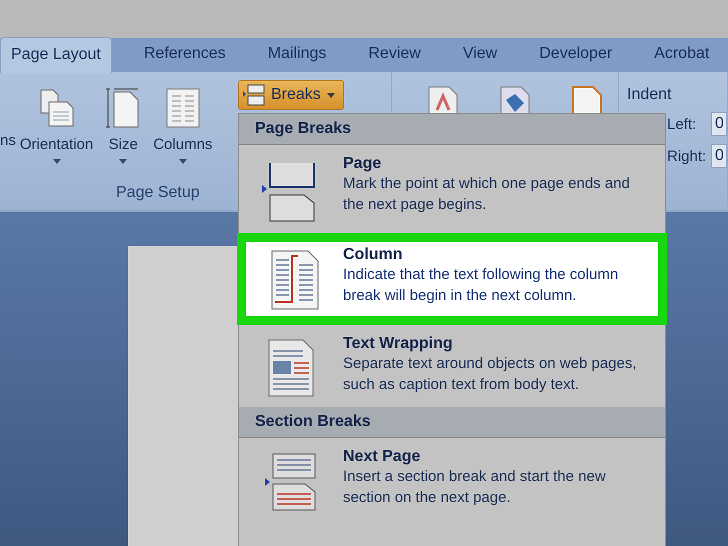 Image resolution: width=728 pixels, height=546 pixels. Describe the element at coordinates (185, 58) in the screenshot. I see `ribbon-tab: References` at that location.